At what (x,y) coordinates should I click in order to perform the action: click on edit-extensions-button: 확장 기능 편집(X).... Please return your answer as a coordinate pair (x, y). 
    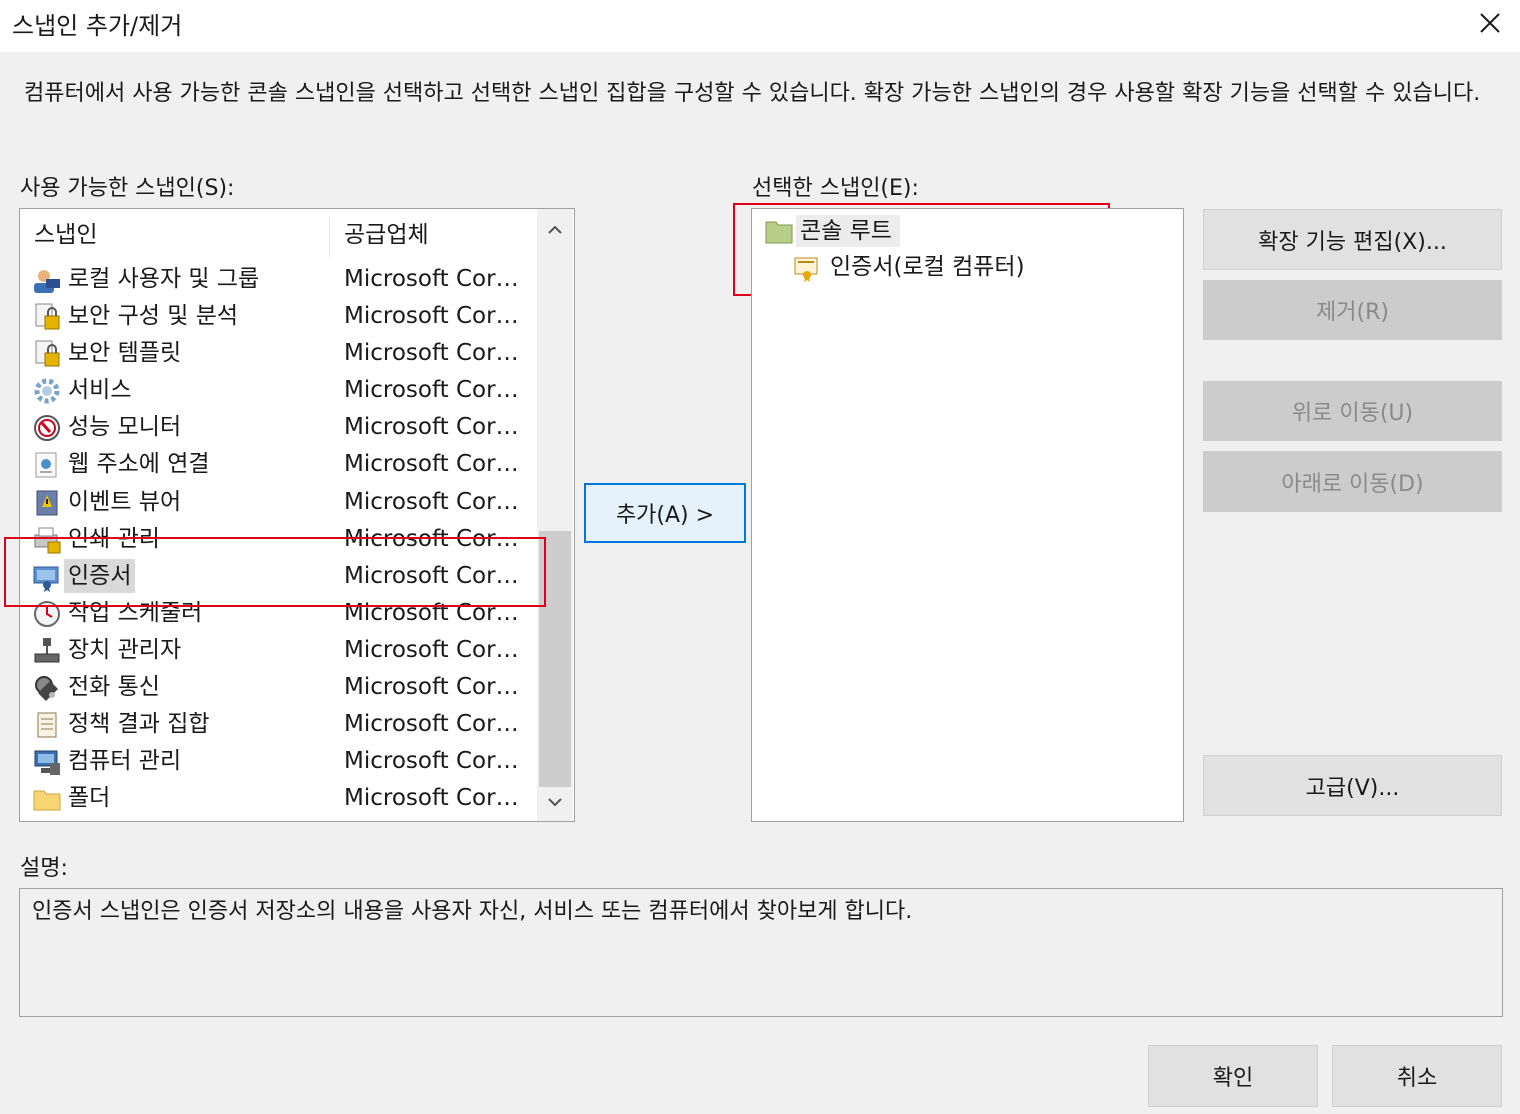
    Looking at the image, I should click on (1352, 239).